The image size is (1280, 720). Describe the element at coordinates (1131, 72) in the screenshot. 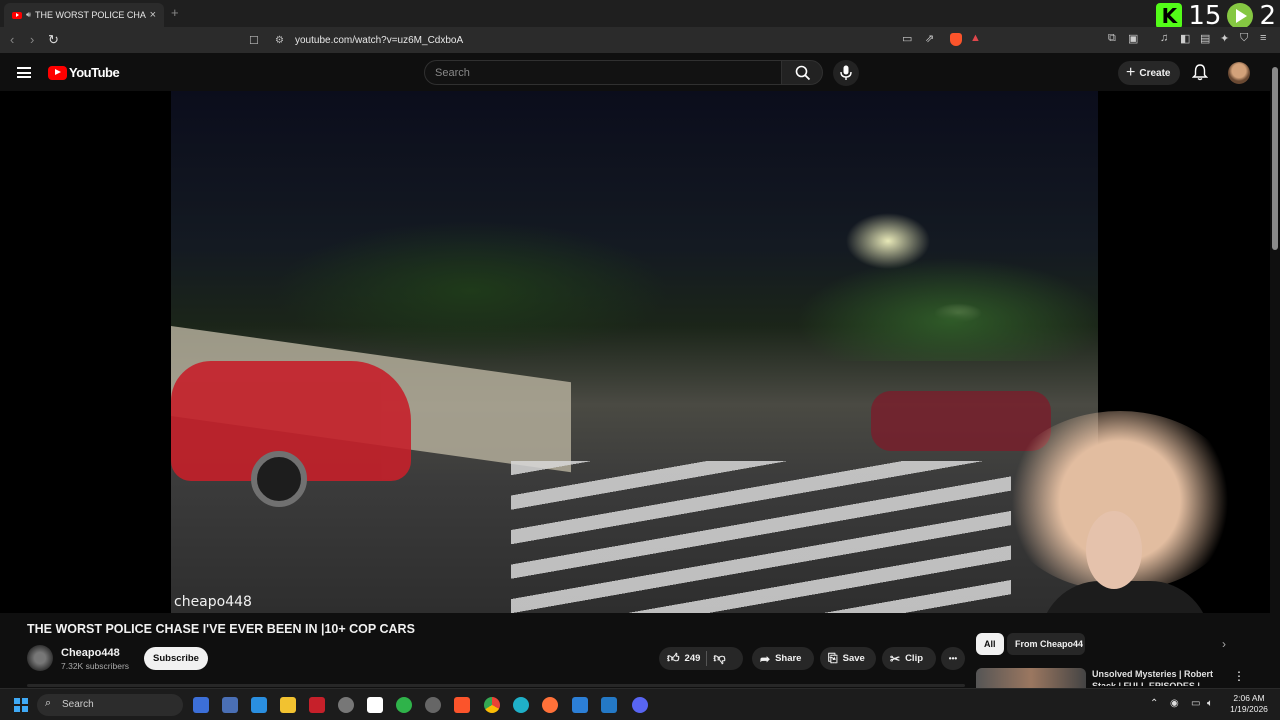

I see `plus-icon: +` at that location.